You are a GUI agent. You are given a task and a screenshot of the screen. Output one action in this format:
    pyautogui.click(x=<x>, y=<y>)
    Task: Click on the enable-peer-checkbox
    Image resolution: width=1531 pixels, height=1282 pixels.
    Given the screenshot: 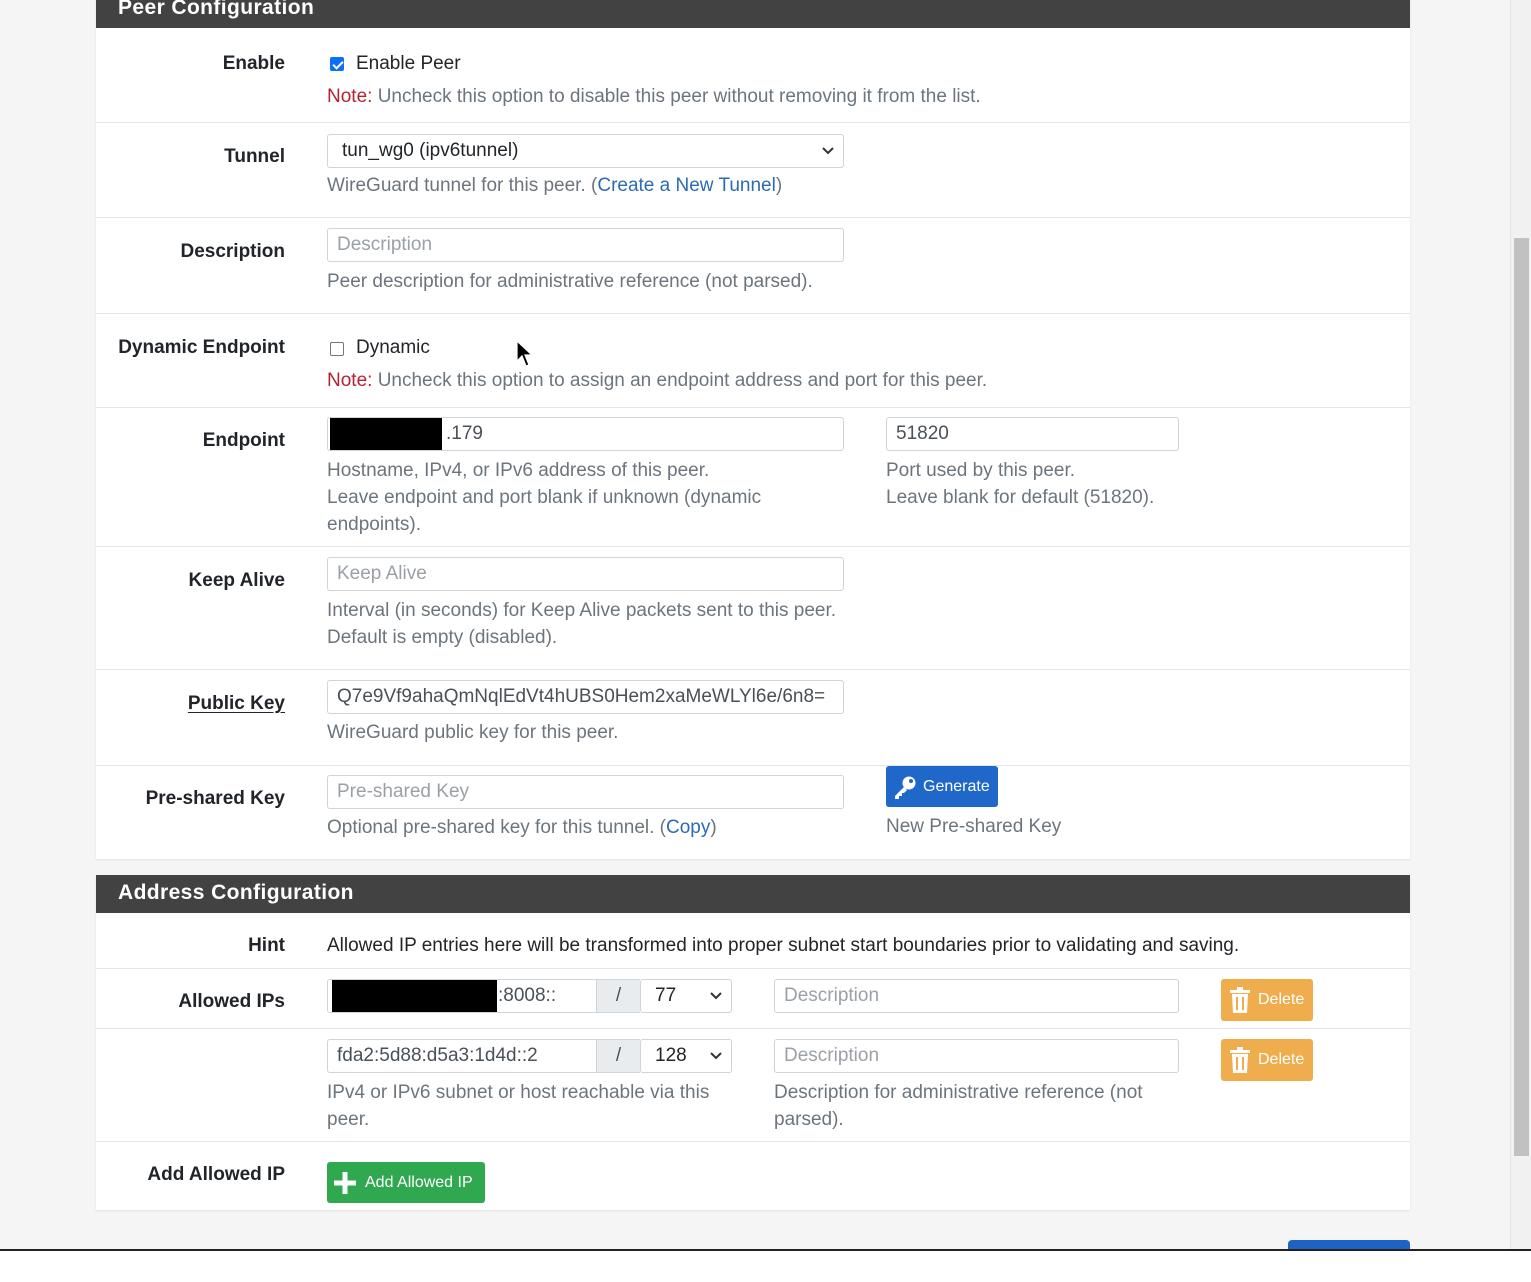 What is the action you would take?
    pyautogui.click(x=337, y=64)
    